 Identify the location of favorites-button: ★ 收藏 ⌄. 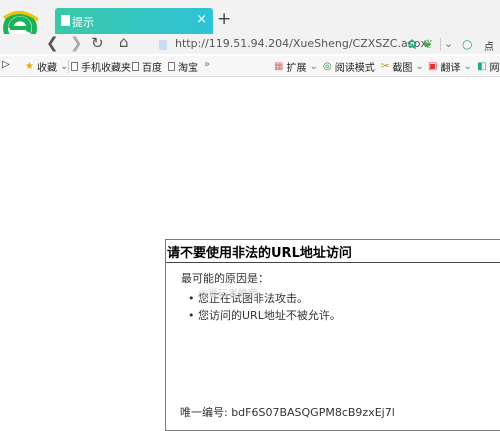
(46, 66).